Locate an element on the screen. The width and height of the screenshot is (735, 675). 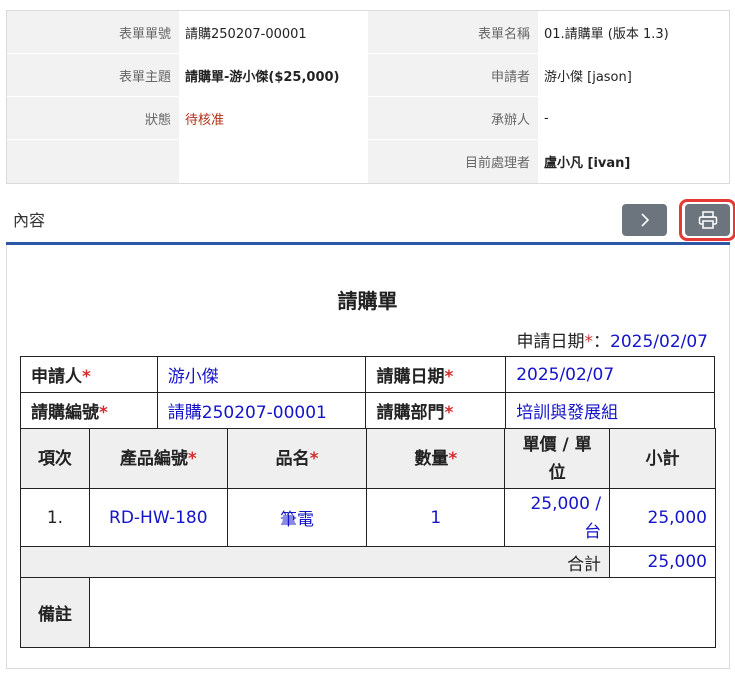
form-name-label: 表單名稱 is located at coordinates (453, 32).